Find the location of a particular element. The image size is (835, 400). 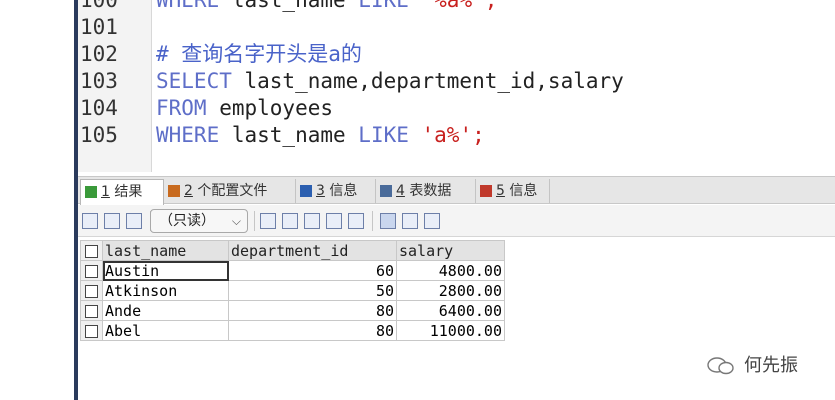

readonly-select: （只读） ⌵ is located at coordinates (199, 221).